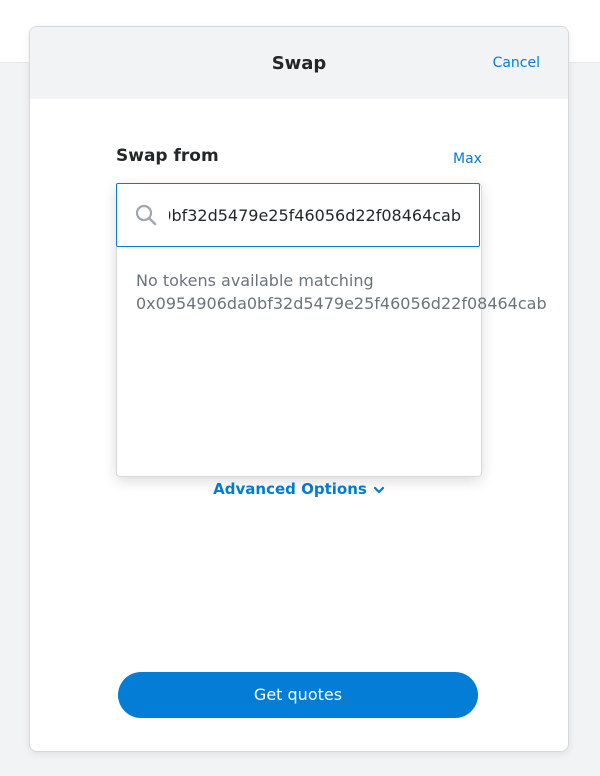  I want to click on search-icon, so click(146, 215).